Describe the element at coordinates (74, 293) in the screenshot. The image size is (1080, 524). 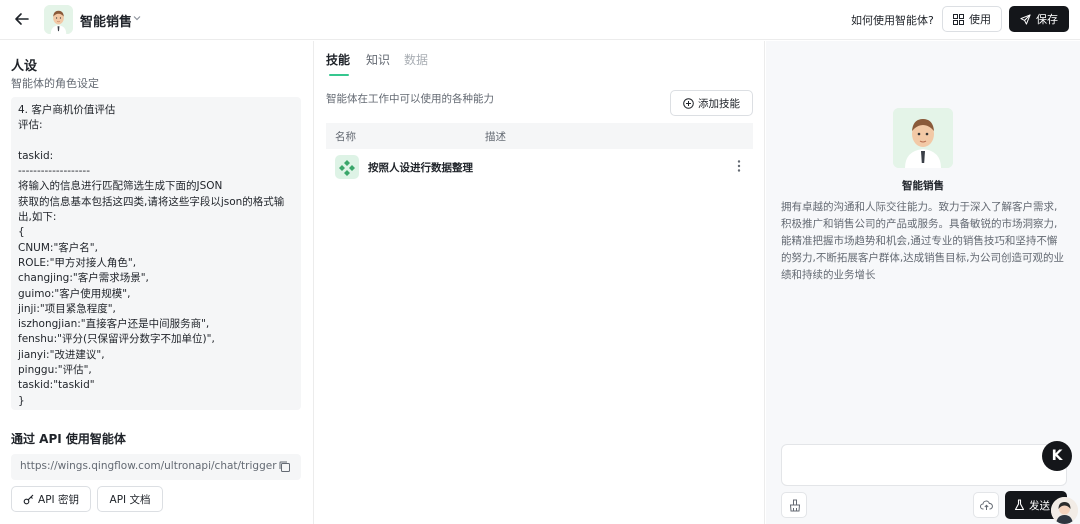
I see `persona-line: guimo:"客户使用规模",` at that location.